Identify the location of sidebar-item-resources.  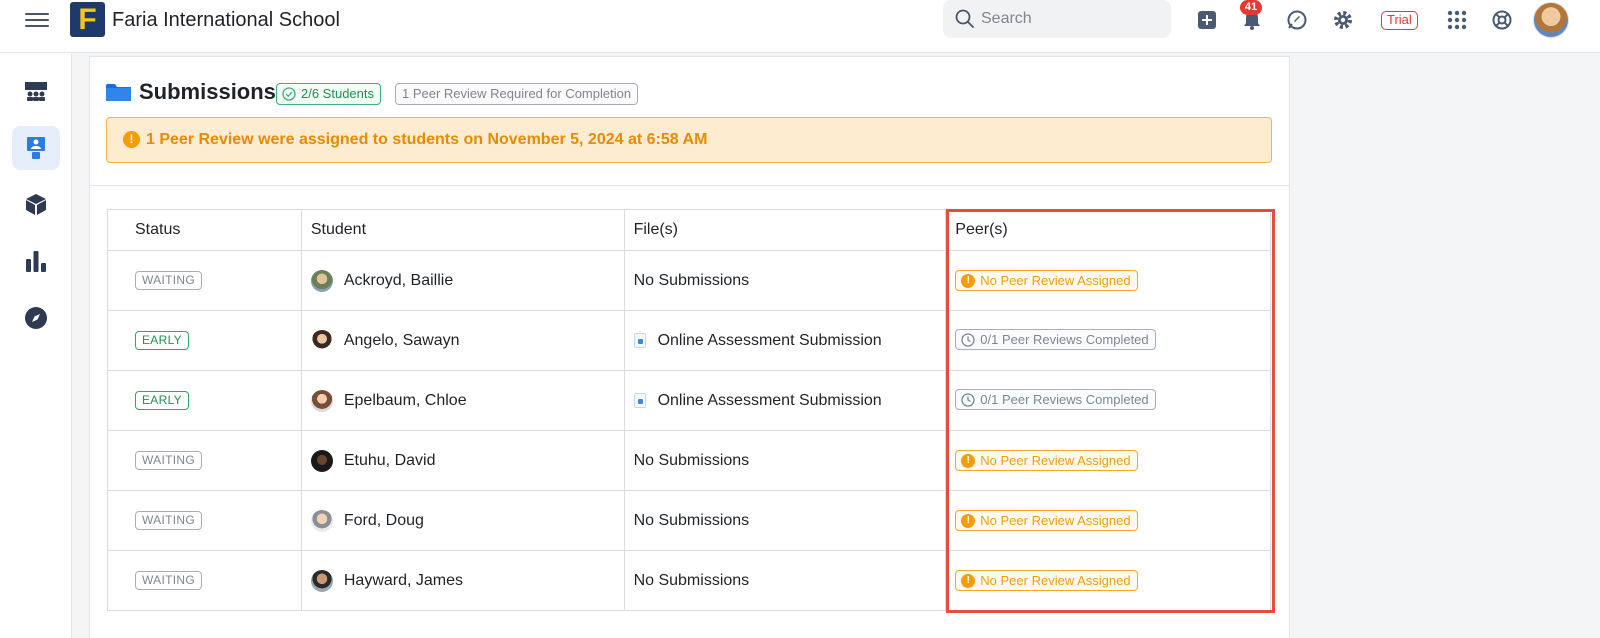
(36, 204).